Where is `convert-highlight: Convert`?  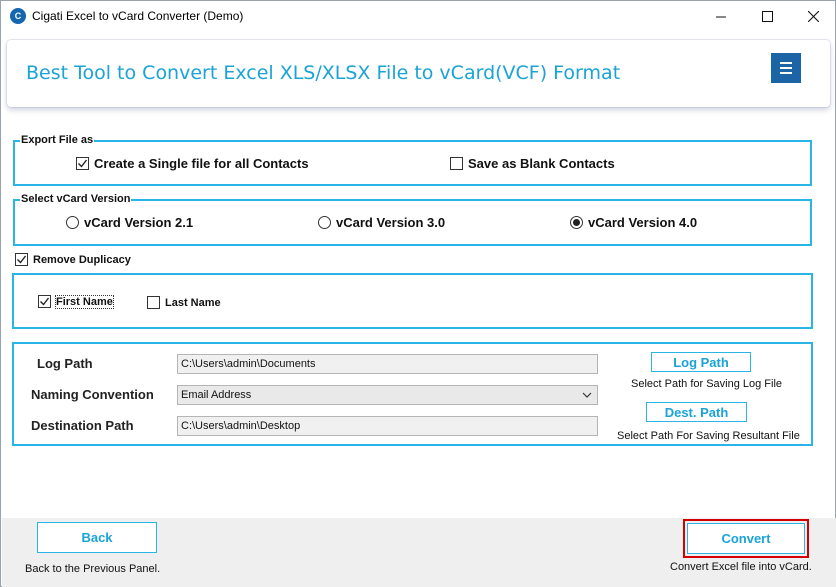
convert-highlight: Convert is located at coordinates (746, 538).